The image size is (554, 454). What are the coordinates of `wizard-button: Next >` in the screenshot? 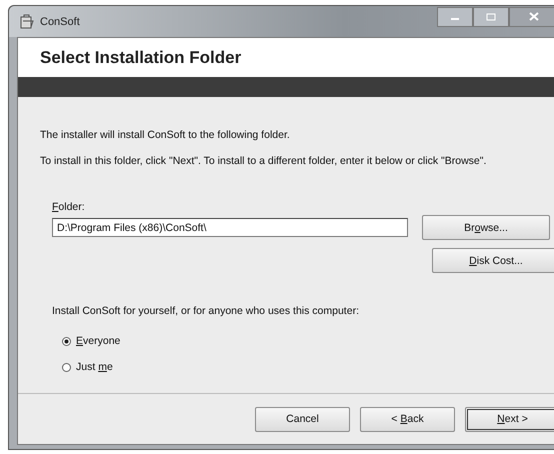 It's located at (509, 419).